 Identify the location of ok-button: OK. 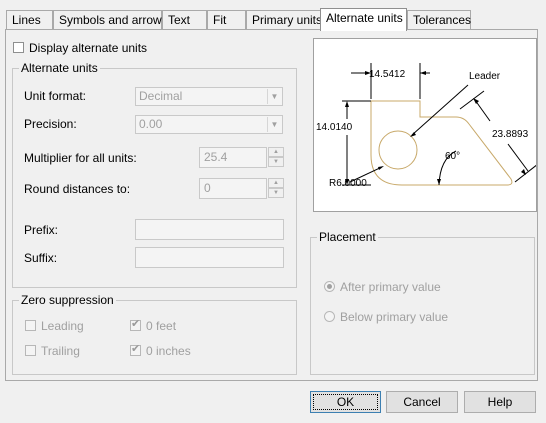
(345, 402).